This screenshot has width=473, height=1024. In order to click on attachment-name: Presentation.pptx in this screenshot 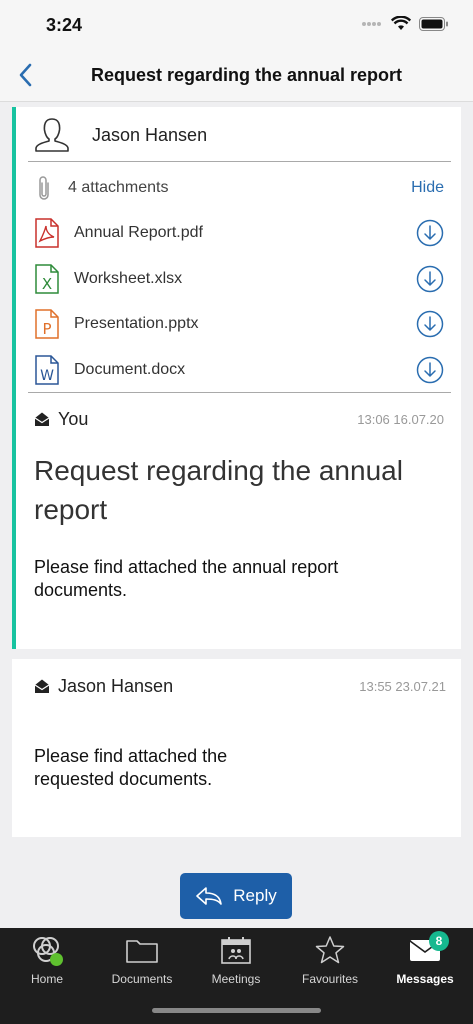, I will do `click(136, 323)`.